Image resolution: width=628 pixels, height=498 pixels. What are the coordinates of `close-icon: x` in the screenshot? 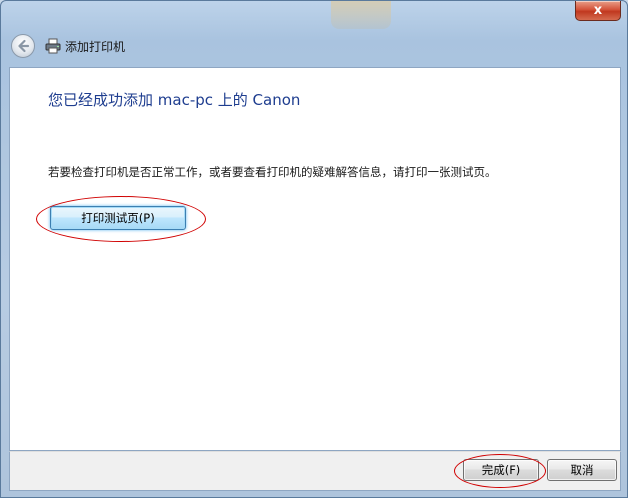 It's located at (598, 10).